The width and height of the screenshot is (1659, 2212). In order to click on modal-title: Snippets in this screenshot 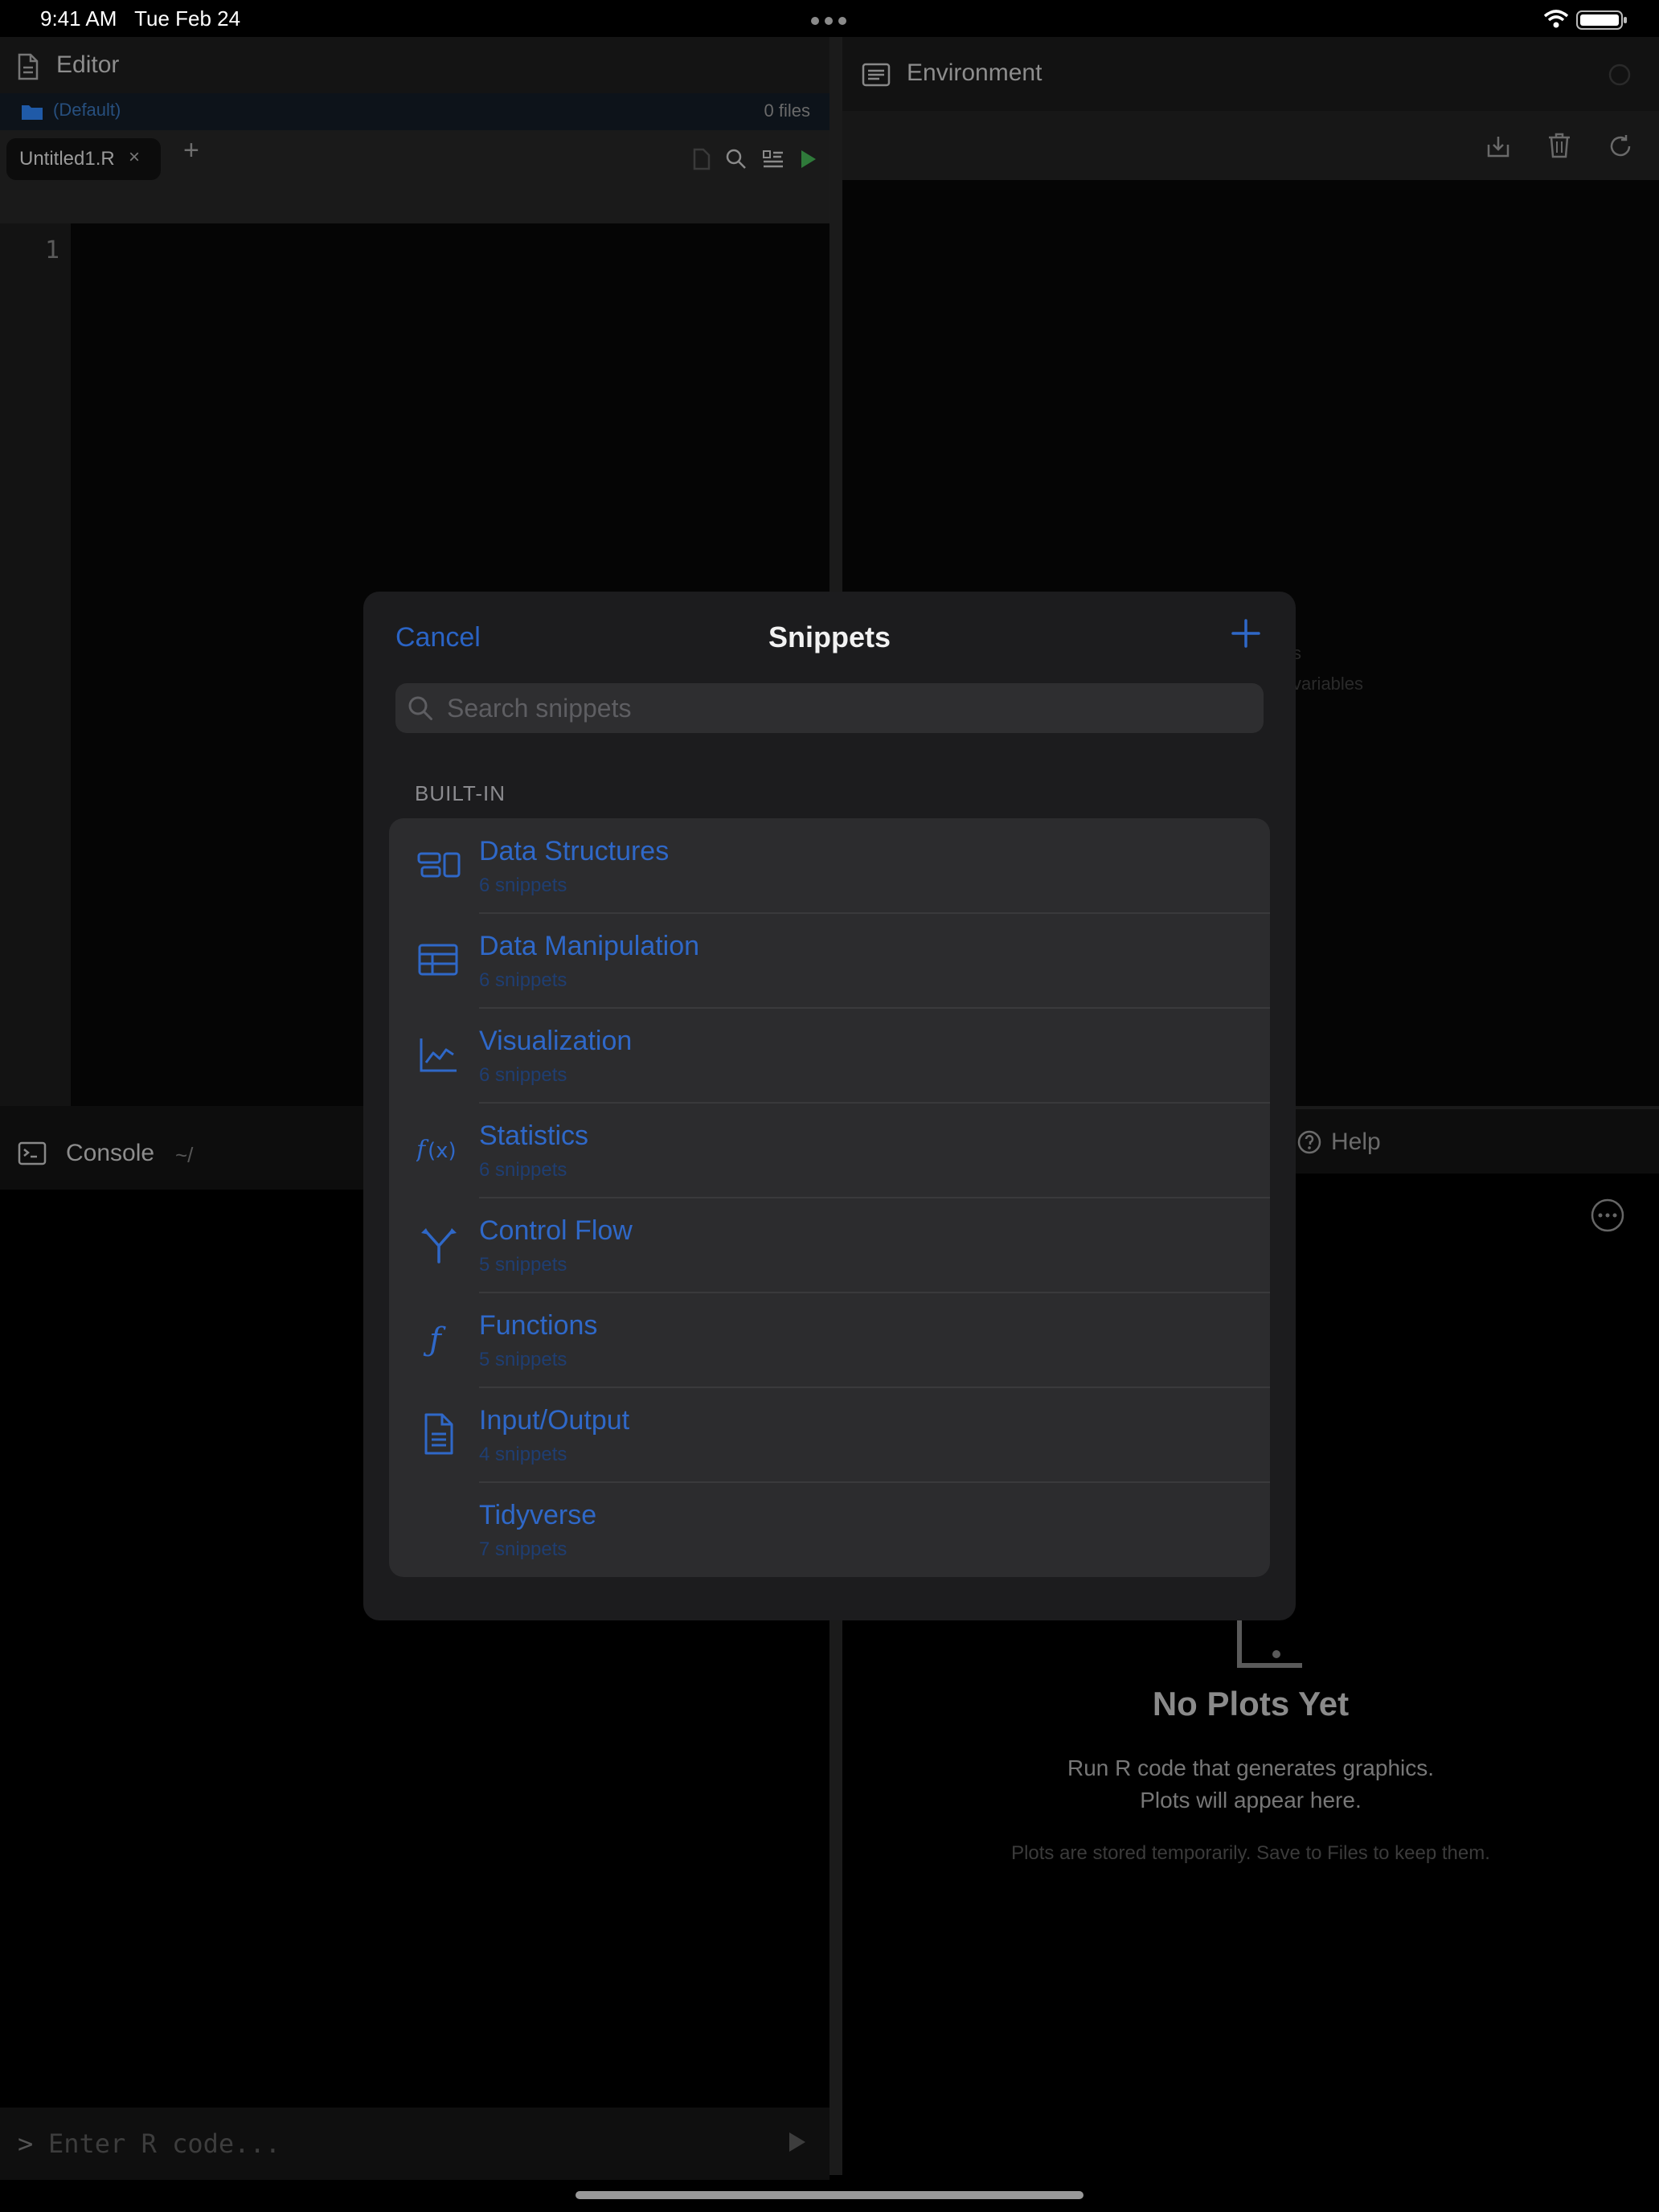, I will do `click(829, 637)`.